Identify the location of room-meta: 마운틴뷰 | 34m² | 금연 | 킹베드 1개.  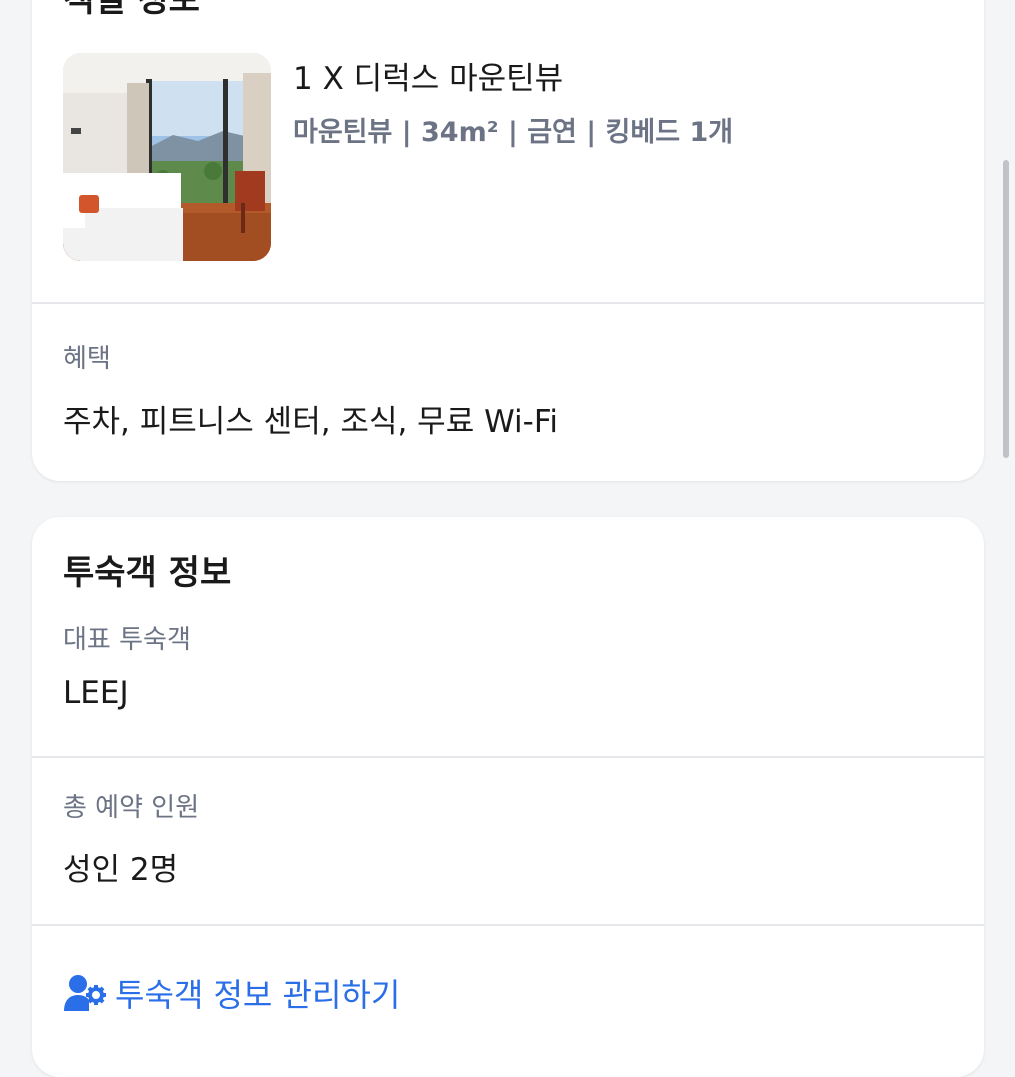
(513, 132).